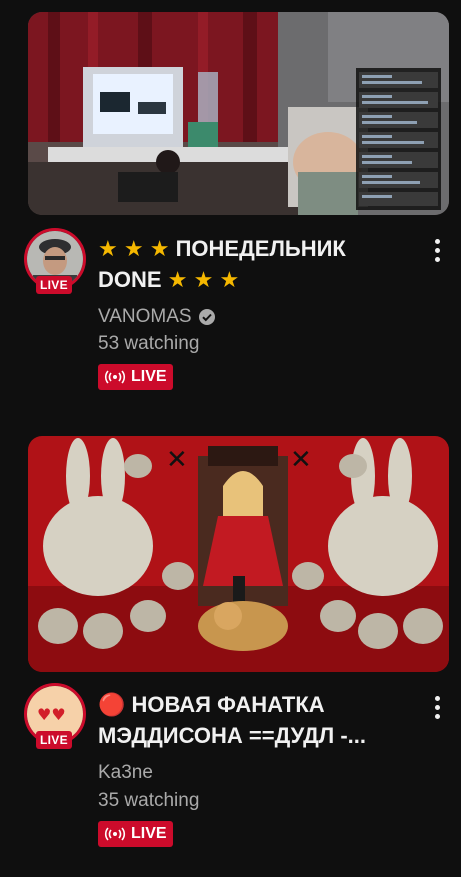 The width and height of the screenshot is (461, 877). I want to click on video-title: ★ ★ ★ ПОНЕДЕЛЬНИК DONE ★ ★ ★, so click(243, 264).